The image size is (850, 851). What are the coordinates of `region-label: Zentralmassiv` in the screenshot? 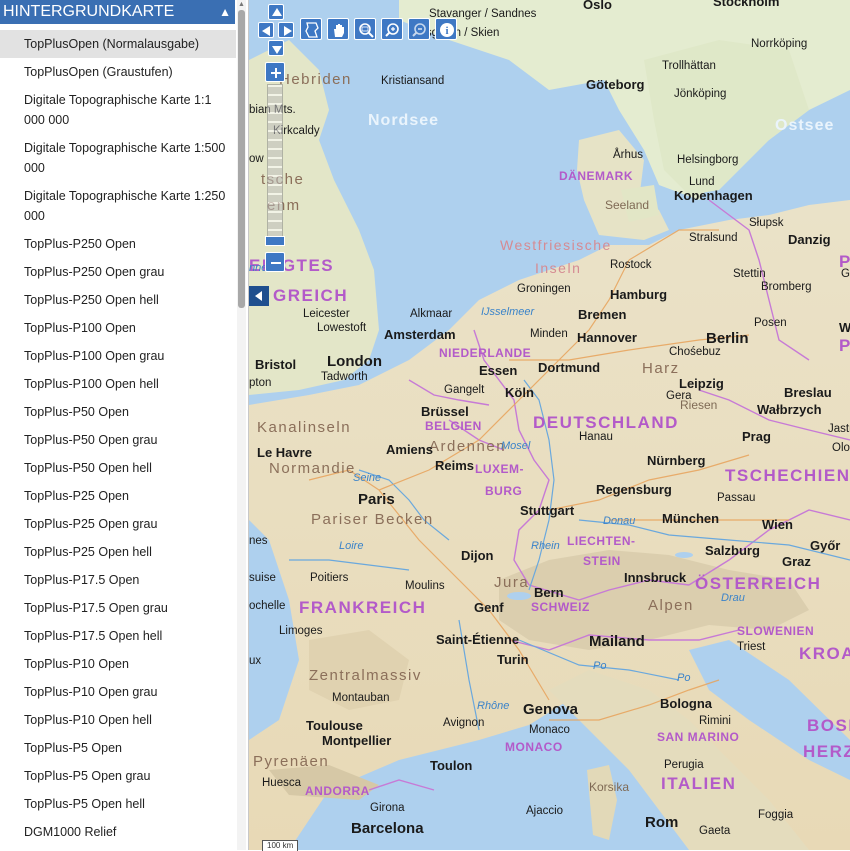 It's located at (365, 675).